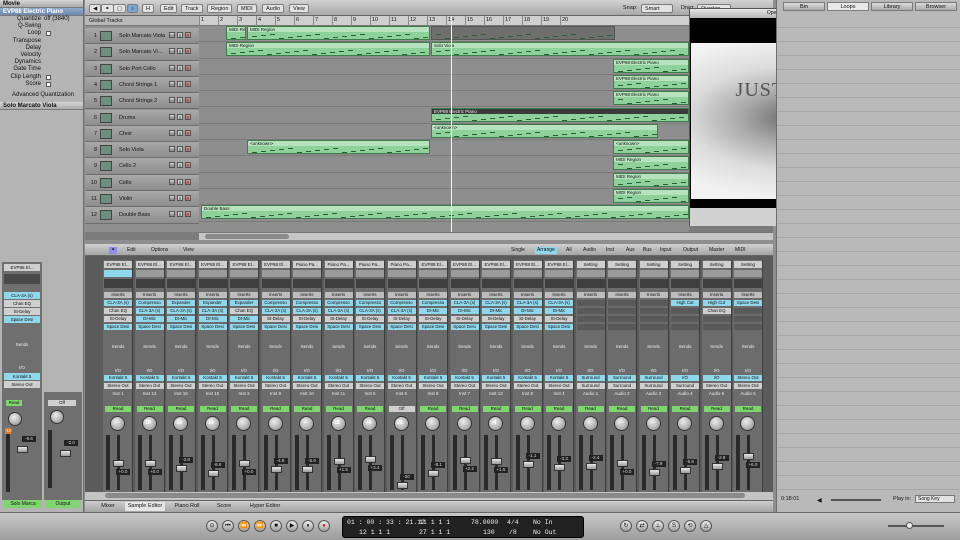 This screenshot has width=960, height=540. Describe the element at coordinates (142, 182) in the screenshot. I see `track-header: 10 Cello M S R` at that location.